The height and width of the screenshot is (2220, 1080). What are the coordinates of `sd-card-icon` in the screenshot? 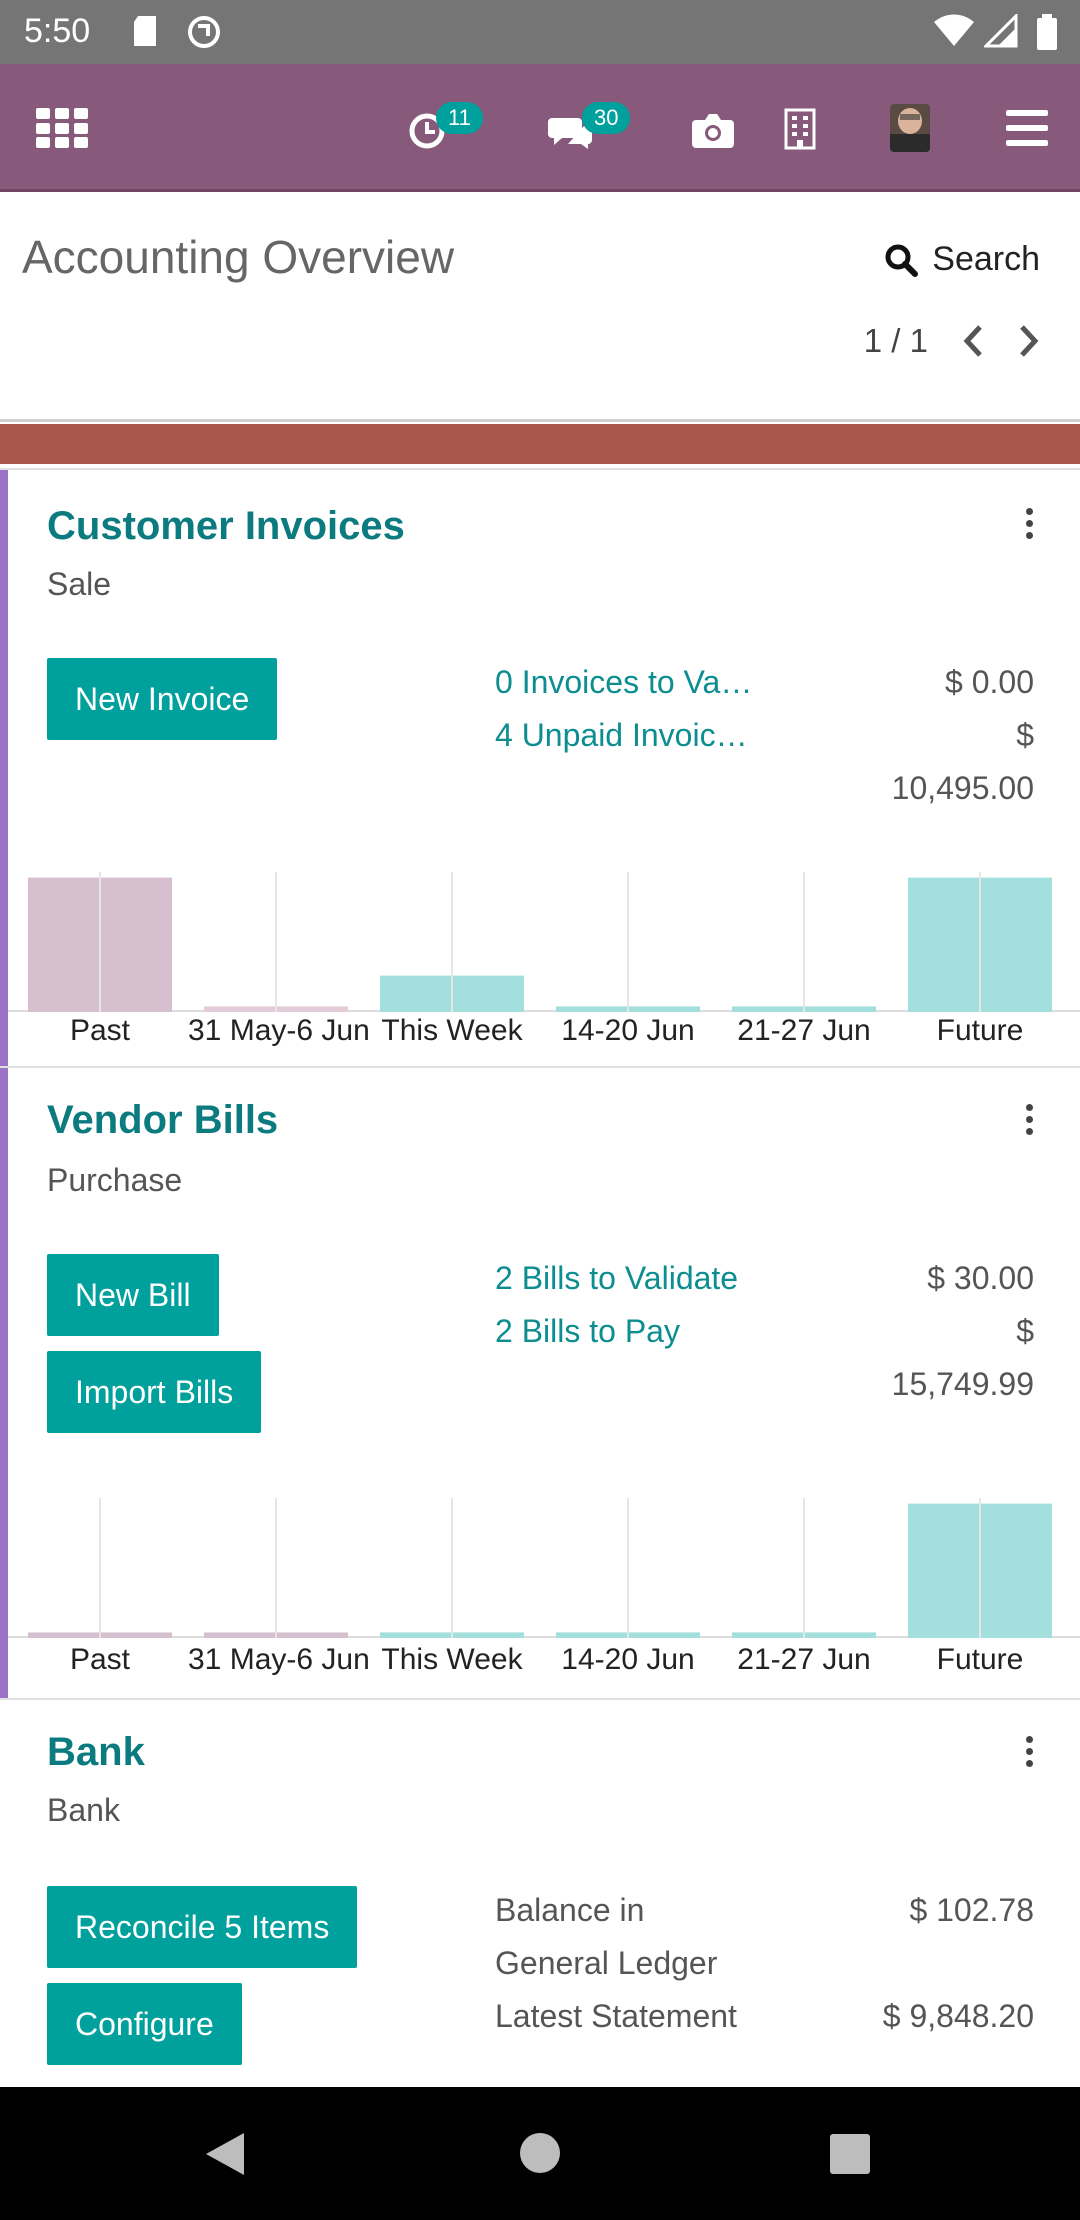 It's located at (145, 31).